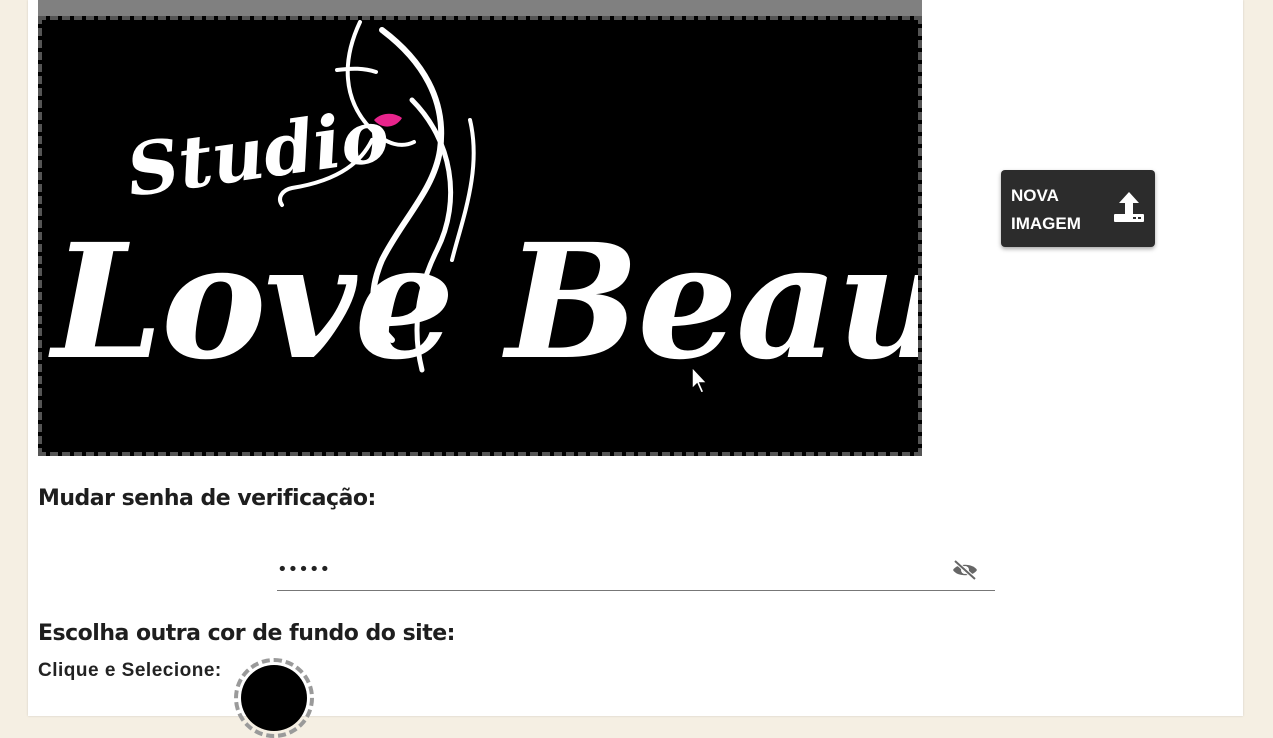 This screenshot has width=1273, height=738. I want to click on password-input, so click(597, 569).